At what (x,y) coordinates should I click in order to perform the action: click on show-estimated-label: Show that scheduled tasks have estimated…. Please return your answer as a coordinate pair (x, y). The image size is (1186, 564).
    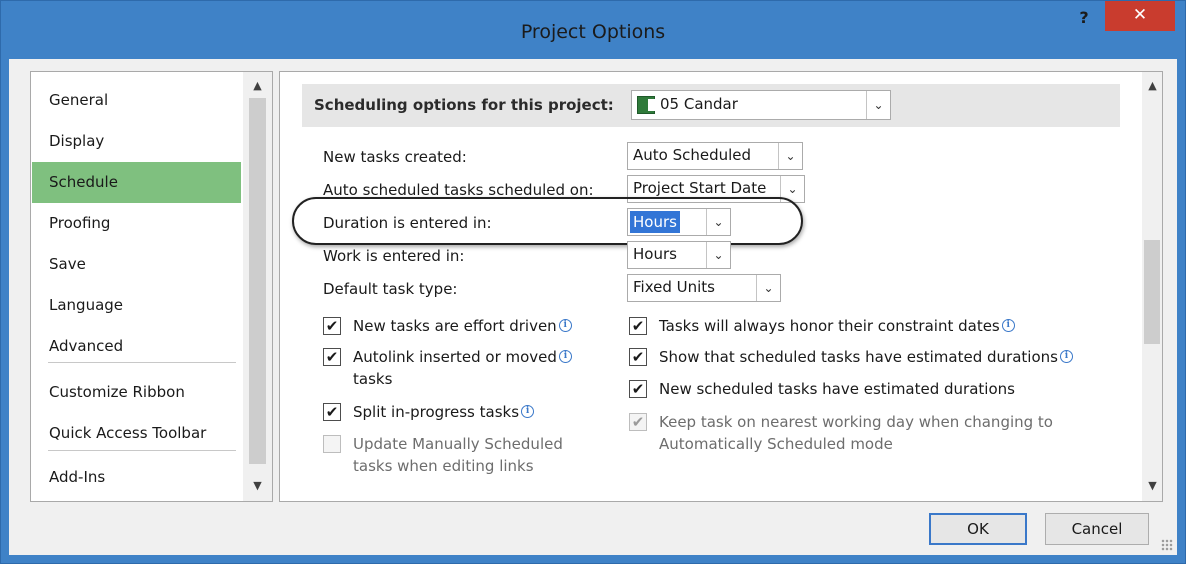
    Looking at the image, I should click on (858, 357).